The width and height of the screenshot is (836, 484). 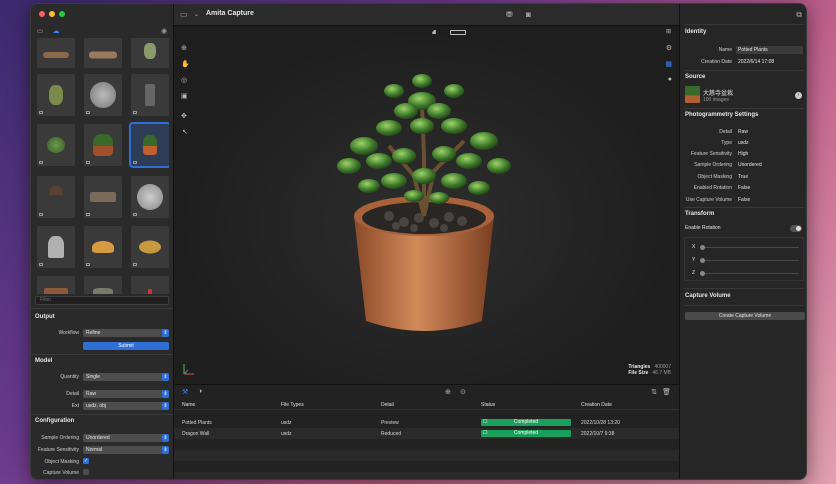 What do you see at coordinates (702, 273) in the screenshot?
I see `z-slider-knob` at bounding box center [702, 273].